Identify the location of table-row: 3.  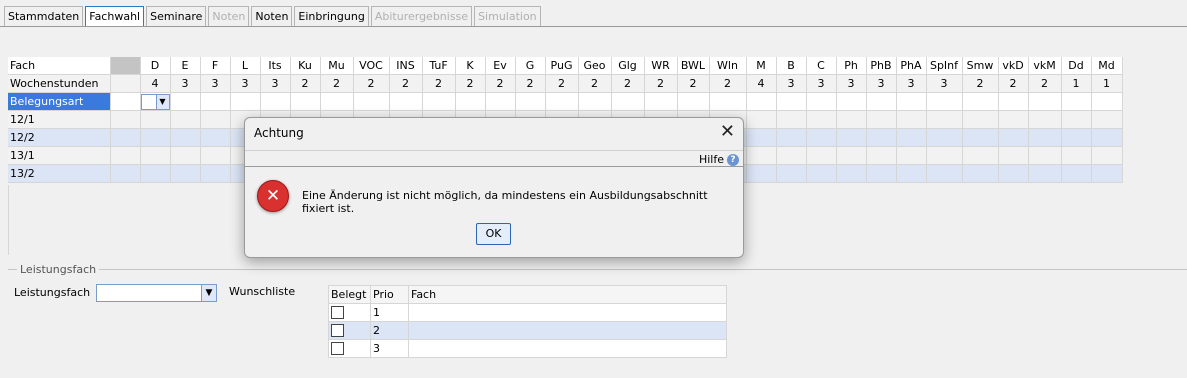
(527, 348).